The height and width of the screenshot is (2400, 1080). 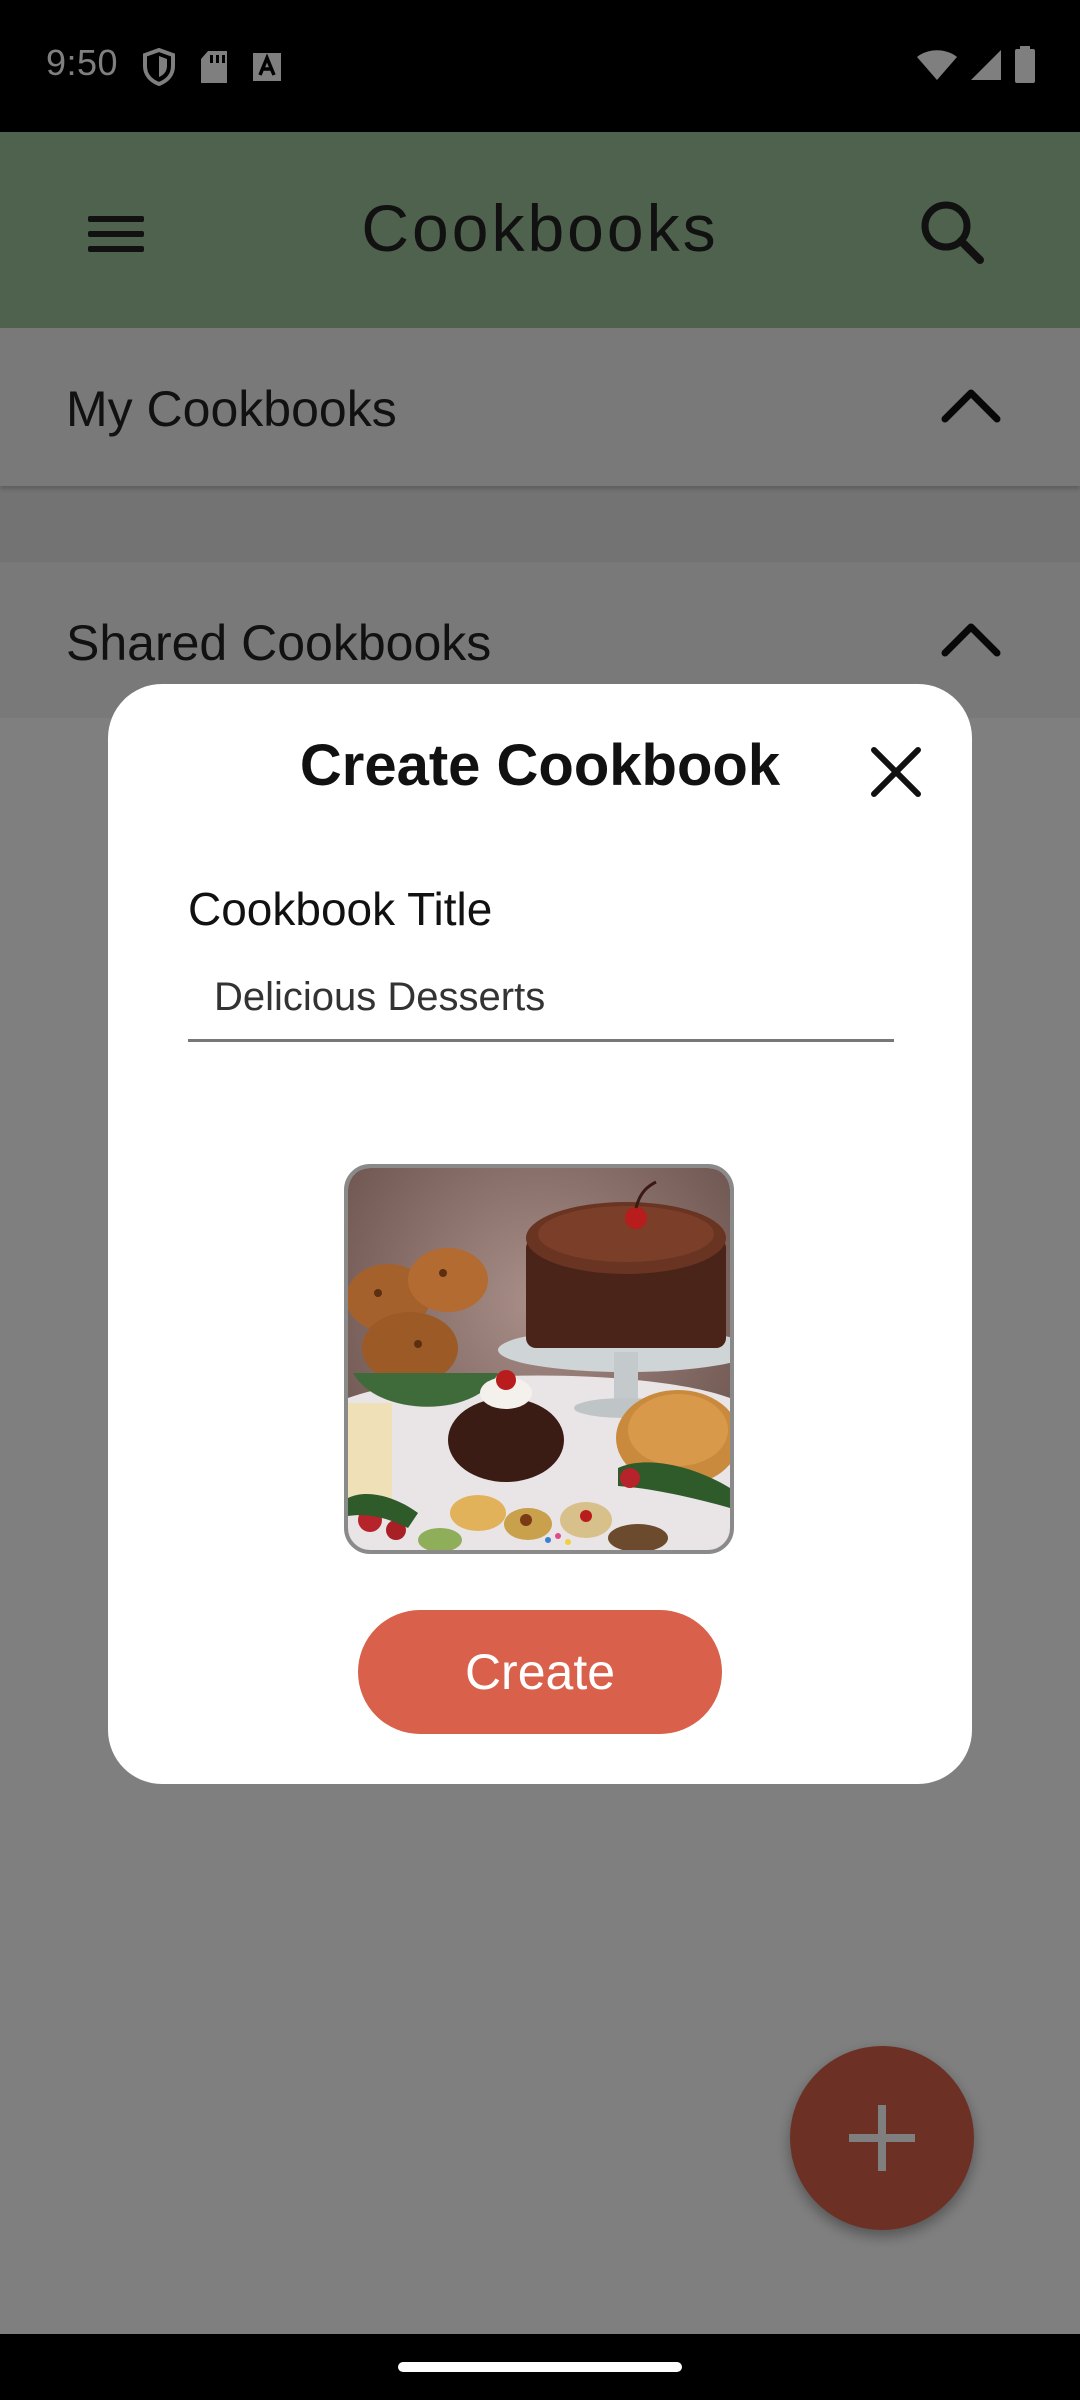 I want to click on dialog-title: Create Cookbook, so click(x=540, y=765).